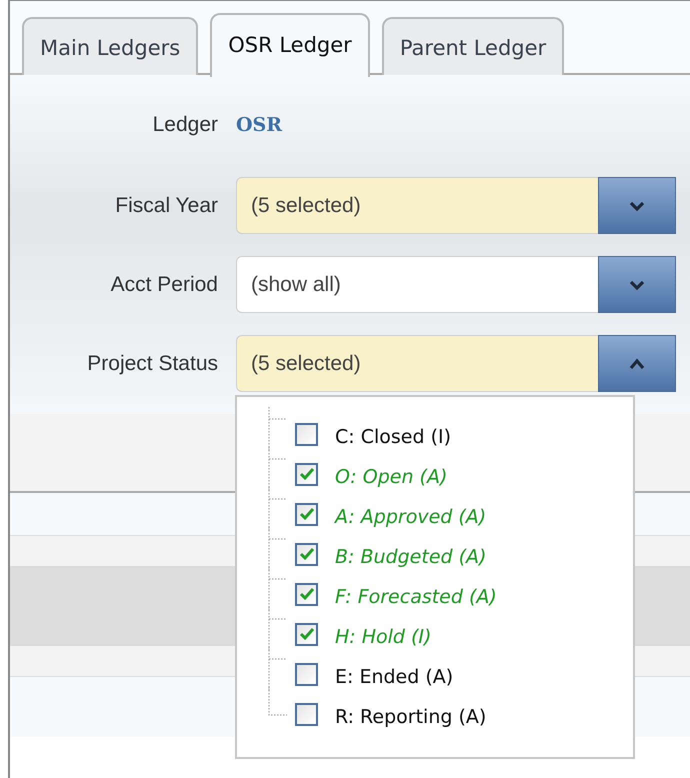 The width and height of the screenshot is (690, 778). Describe the element at coordinates (110, 46) in the screenshot. I see `tab: Main Ledgers` at that location.